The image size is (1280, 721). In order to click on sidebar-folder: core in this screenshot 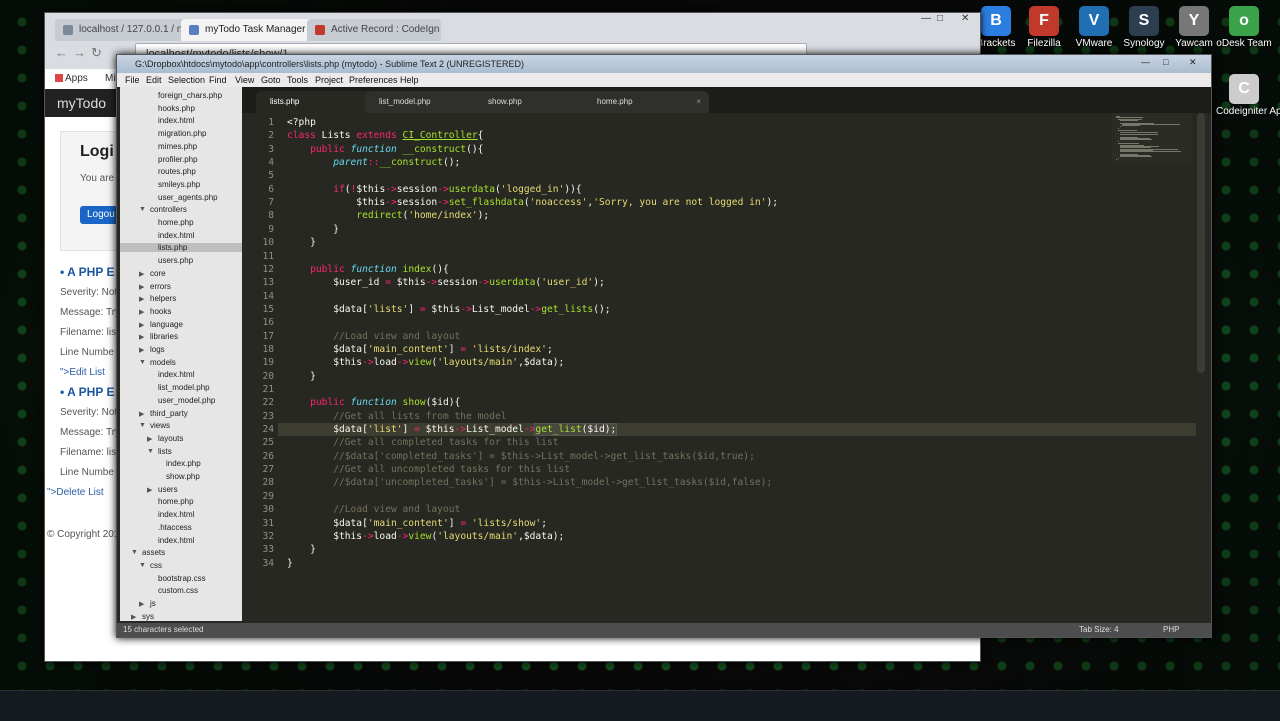, I will do `click(158, 273)`.